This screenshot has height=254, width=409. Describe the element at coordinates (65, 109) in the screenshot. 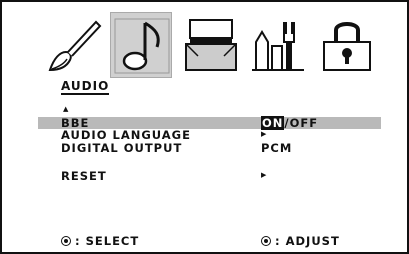

I see `scroll-up-icon: ▲` at that location.